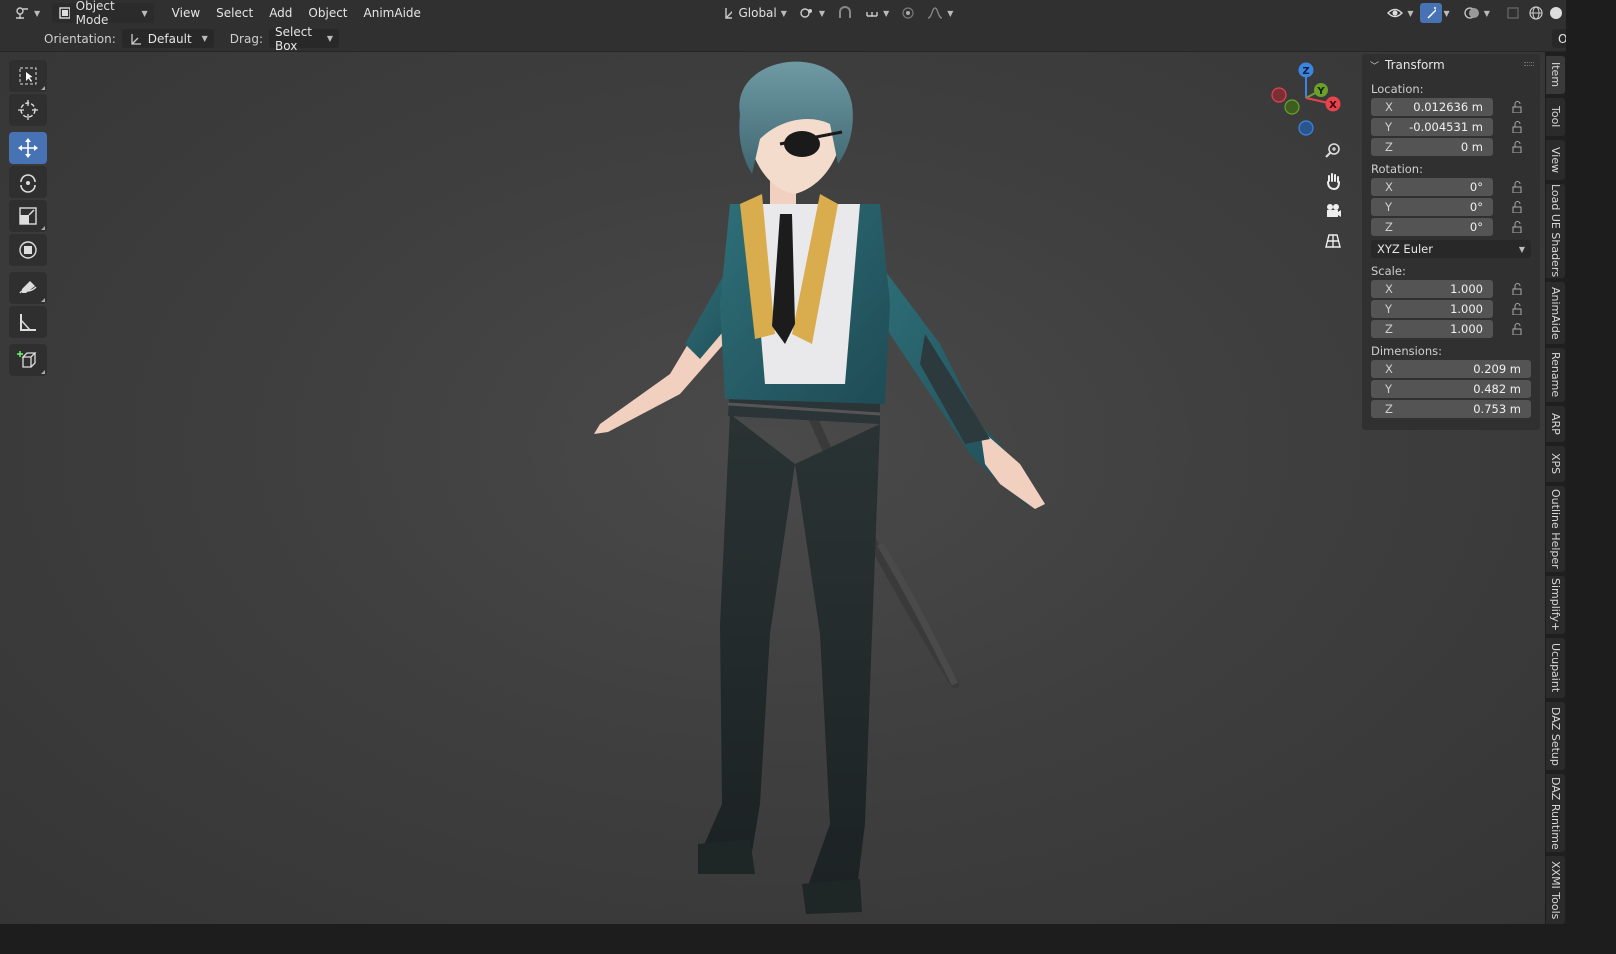  I want to click on gizmo-neg-y, so click(1292, 107).